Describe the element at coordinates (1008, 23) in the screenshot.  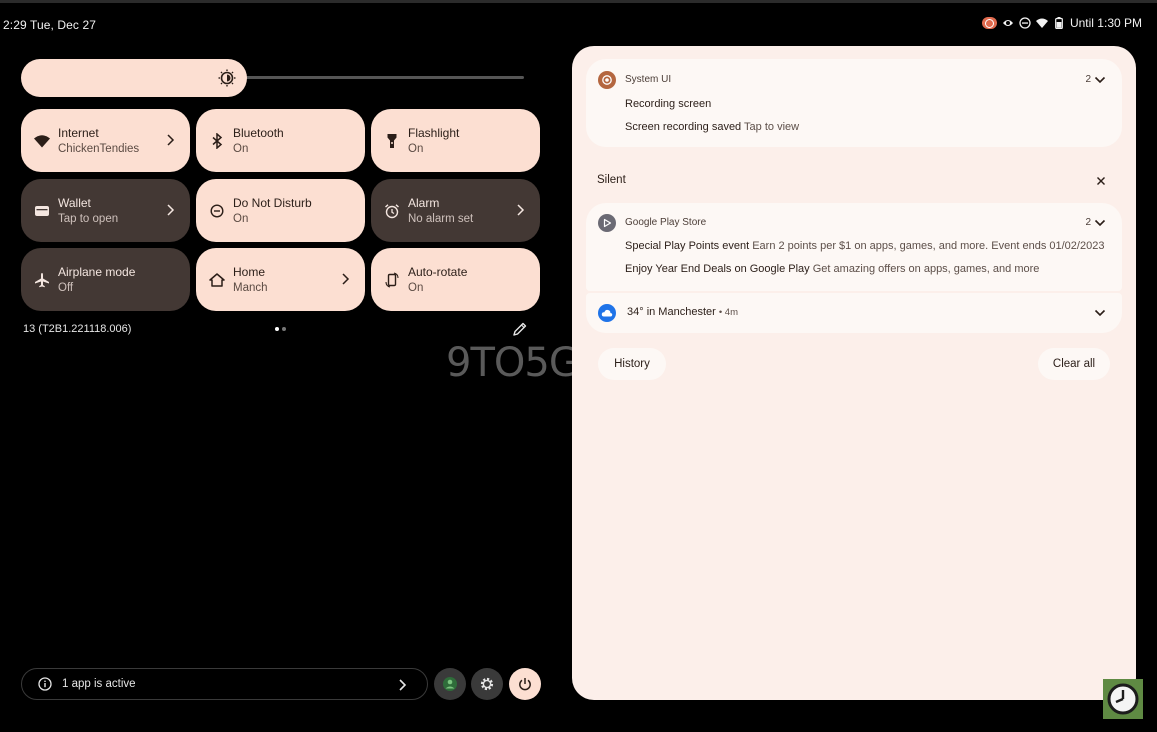
I see `eye-icon` at that location.